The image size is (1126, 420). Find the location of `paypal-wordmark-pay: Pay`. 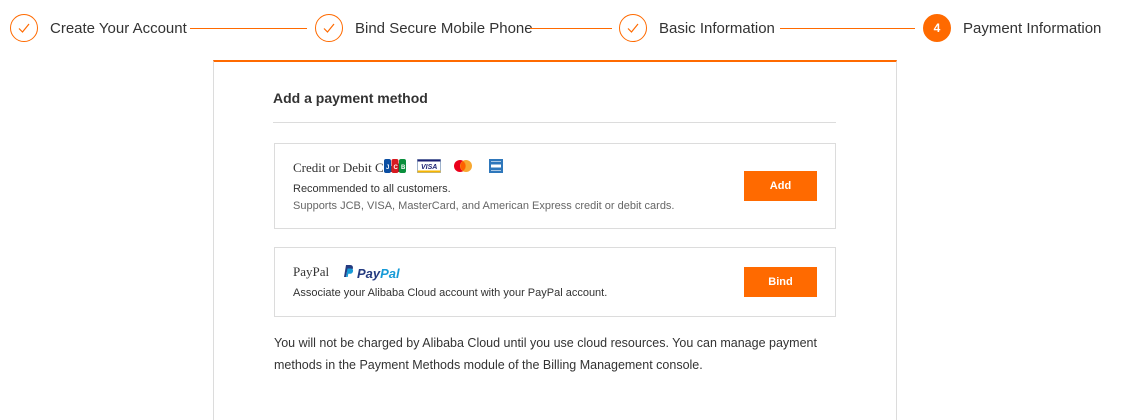

paypal-wordmark-pay: Pay is located at coordinates (369, 273).